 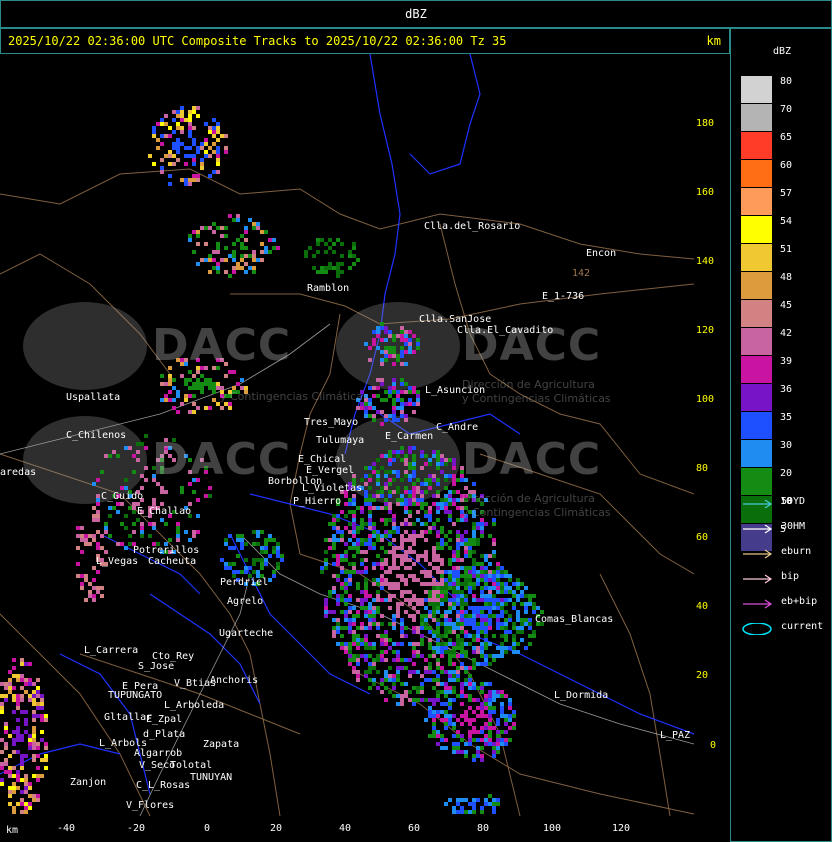 I want to click on place-label: E_Challao, so click(x=164, y=511).